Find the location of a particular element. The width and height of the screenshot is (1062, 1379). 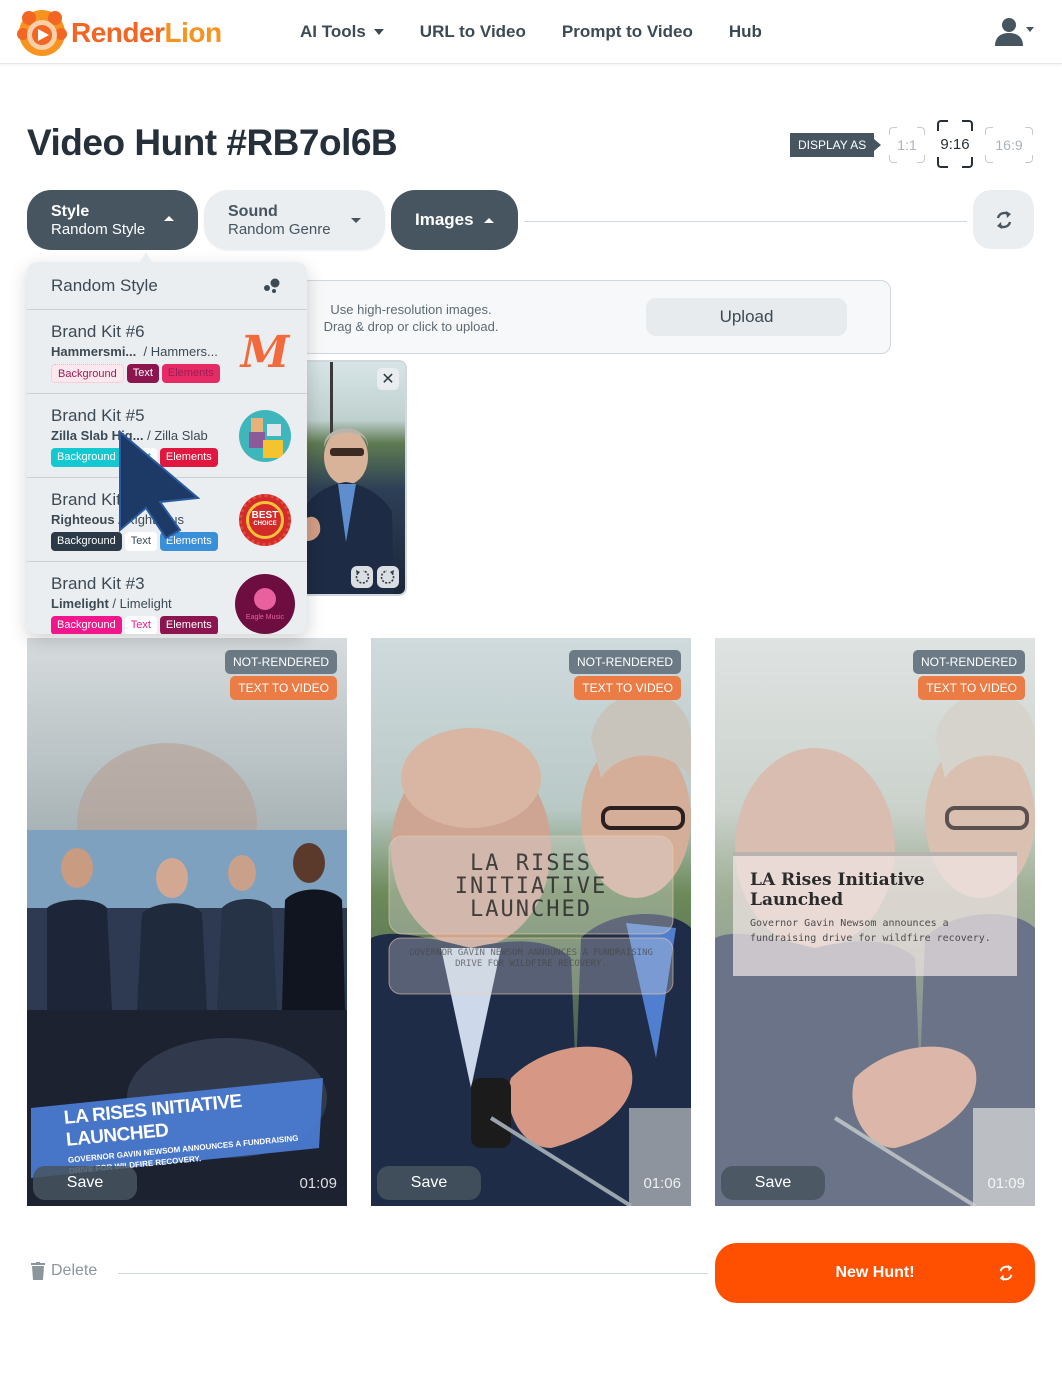

user-icon is located at coordinates (1009, 32).